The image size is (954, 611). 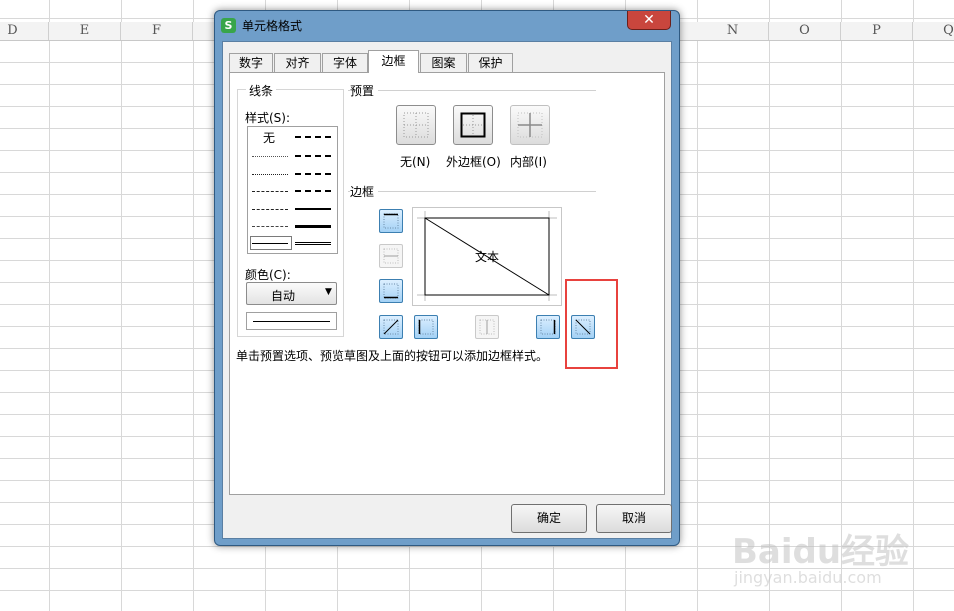 I want to click on border-left-button, so click(x=426, y=327).